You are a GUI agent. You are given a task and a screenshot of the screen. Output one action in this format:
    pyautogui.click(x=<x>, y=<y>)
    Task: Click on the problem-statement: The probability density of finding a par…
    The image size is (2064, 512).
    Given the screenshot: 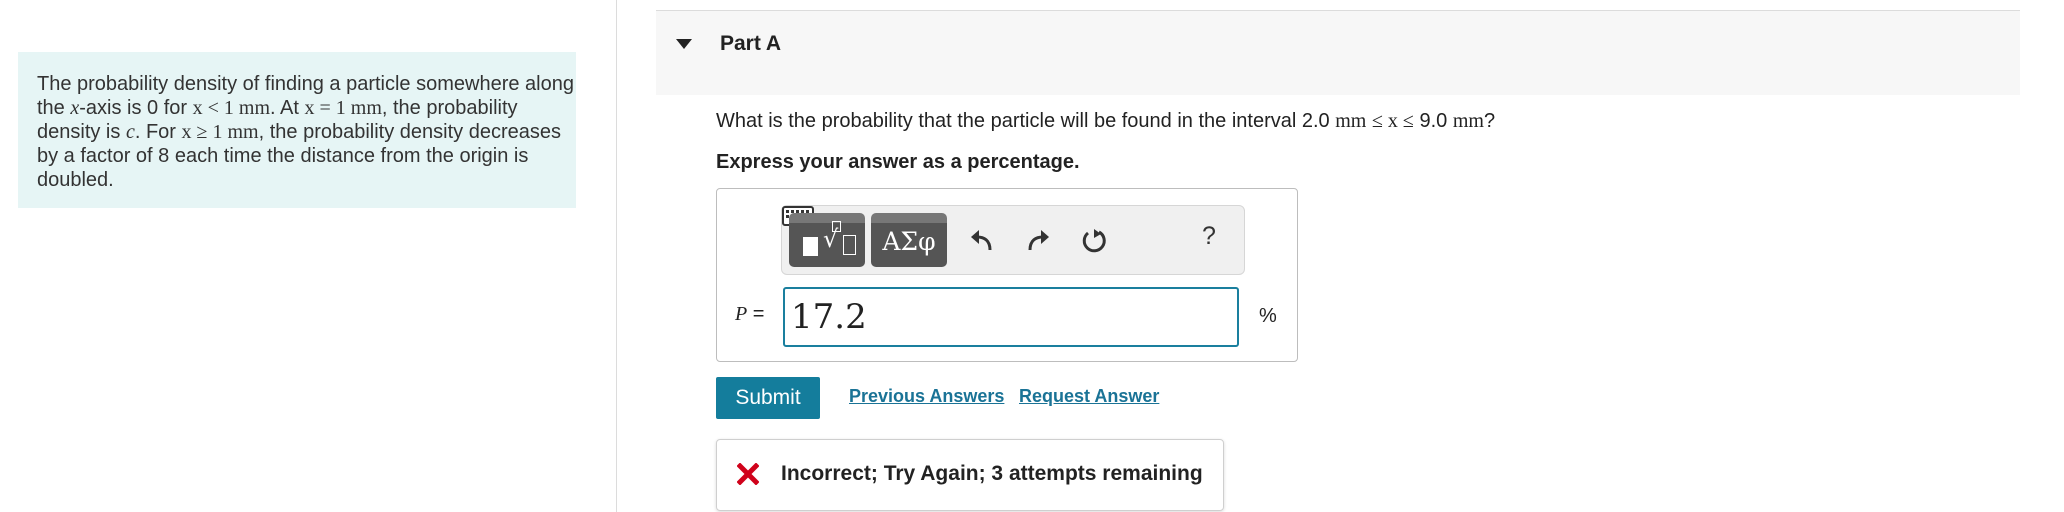 What is the action you would take?
    pyautogui.click(x=297, y=130)
    